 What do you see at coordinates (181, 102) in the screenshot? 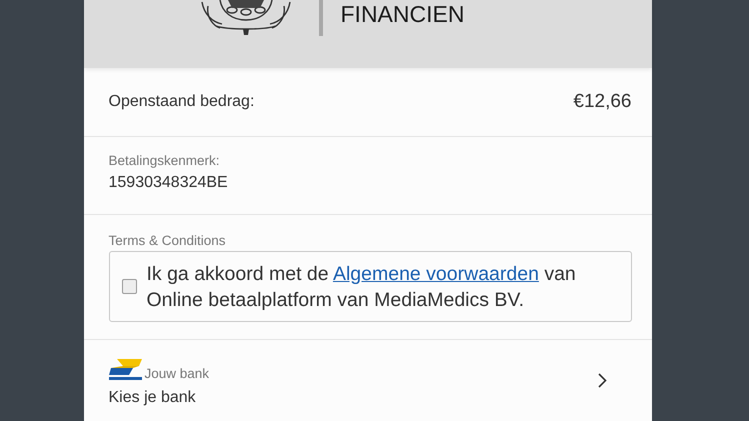
I see `amount-label: Openstaand bedrag:` at bounding box center [181, 102].